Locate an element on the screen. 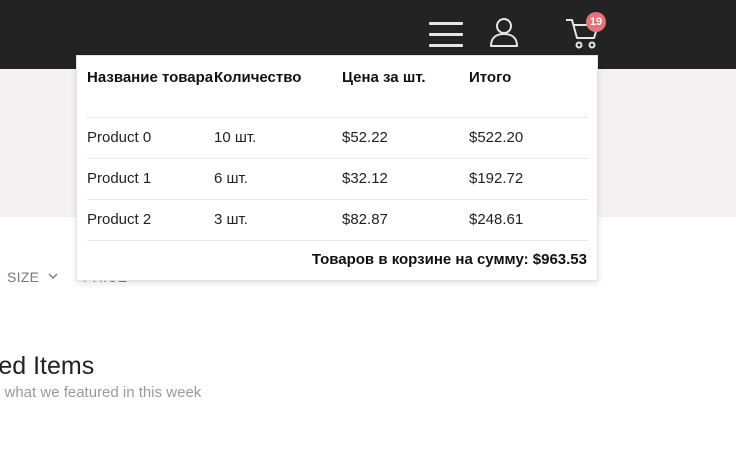 The height and width of the screenshot is (462, 736). table-row: Product 0 10 шт. $52.22 $522.20 is located at coordinates (337, 138).